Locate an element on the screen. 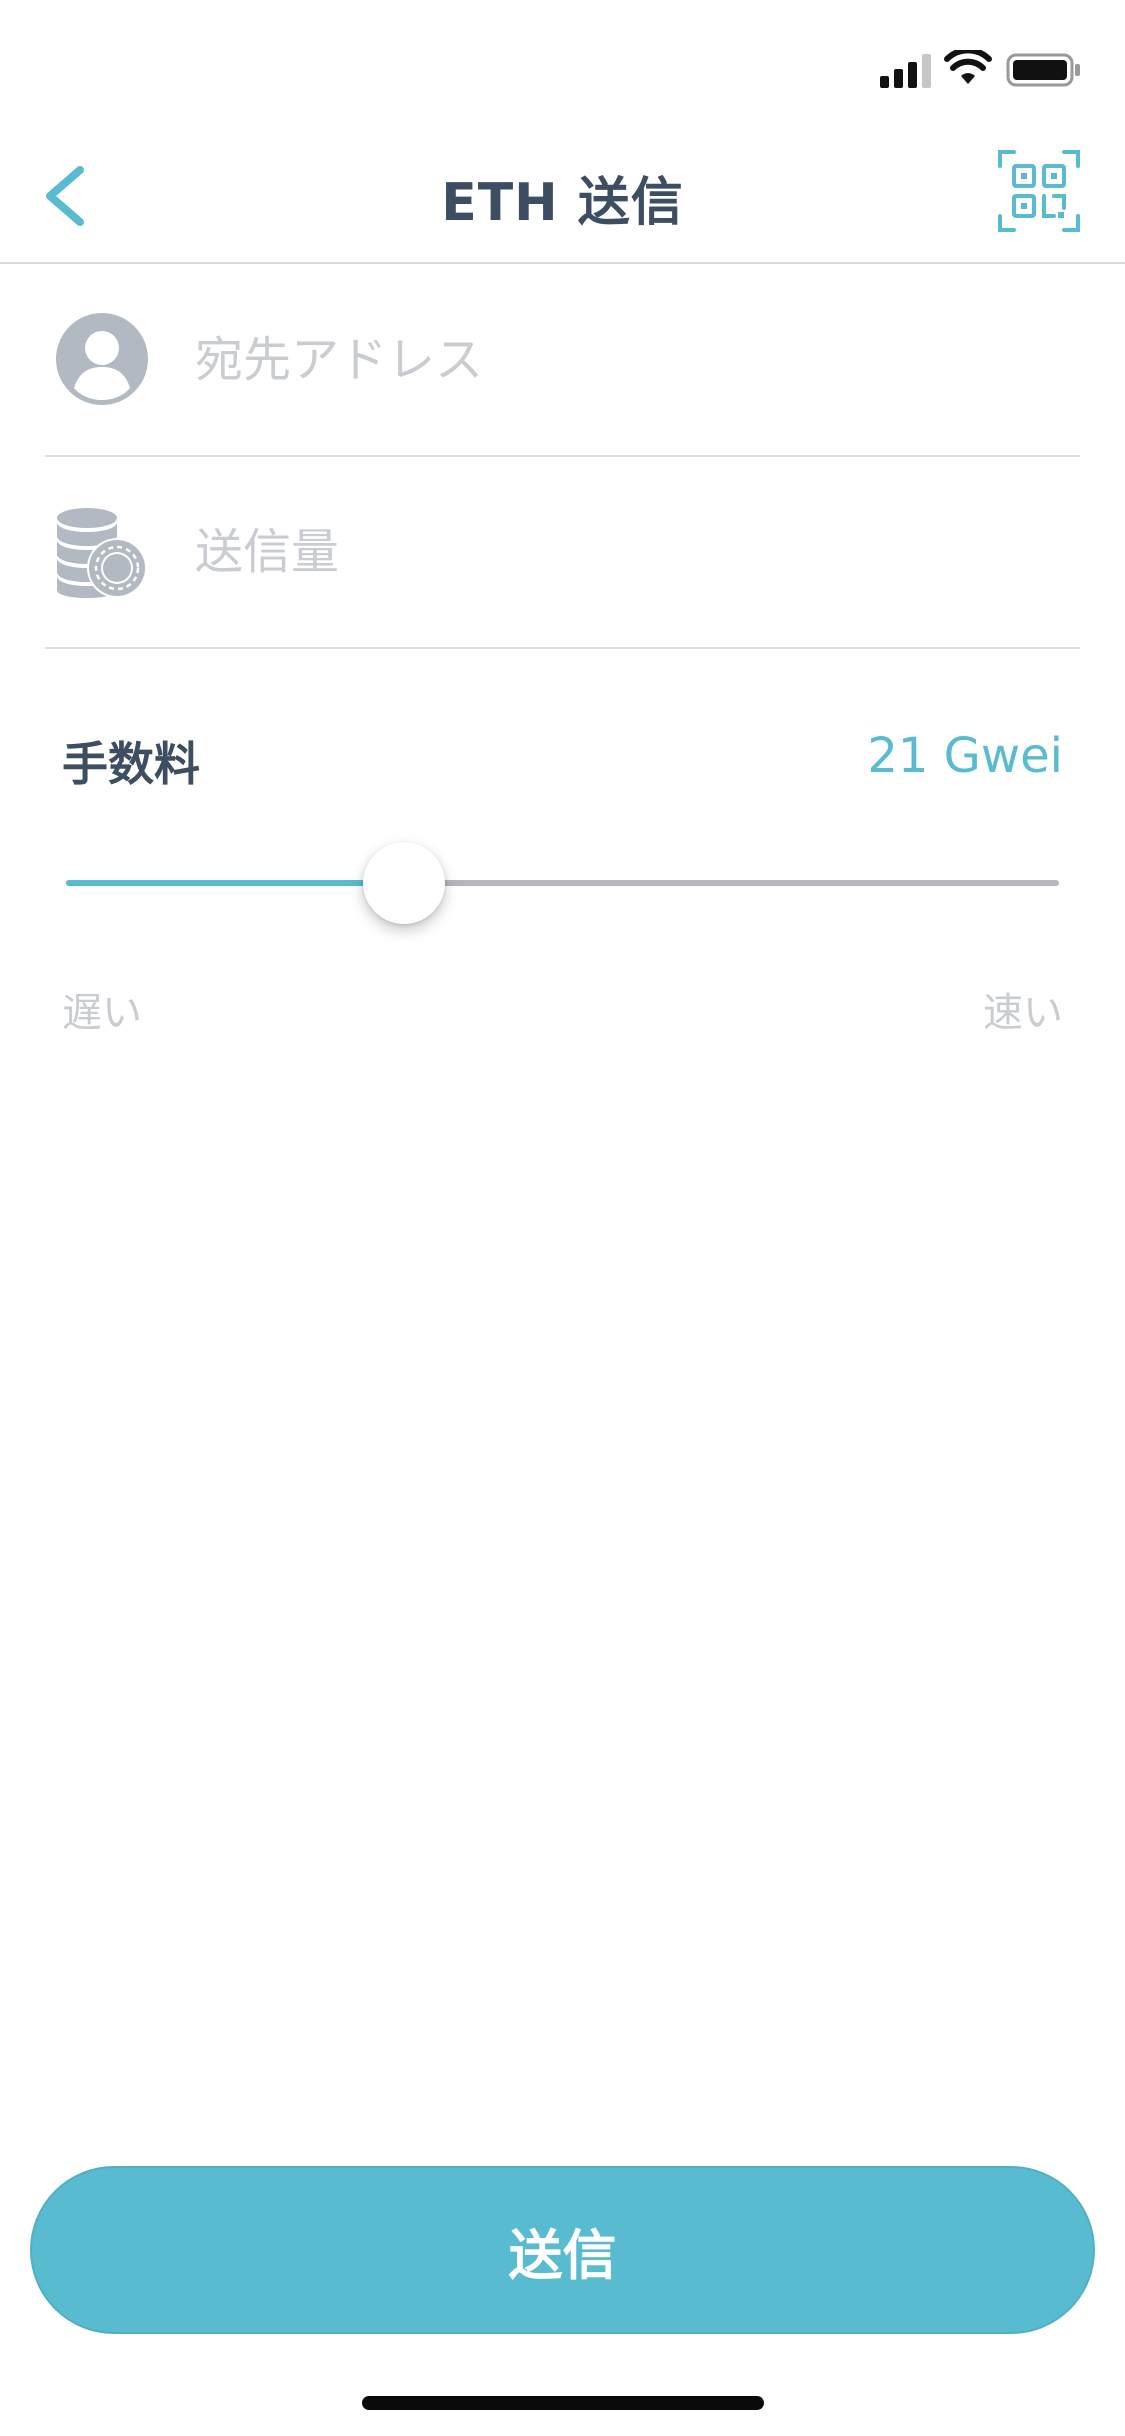 The width and height of the screenshot is (1125, 2436). qr-scan-button is located at coordinates (1039, 191).